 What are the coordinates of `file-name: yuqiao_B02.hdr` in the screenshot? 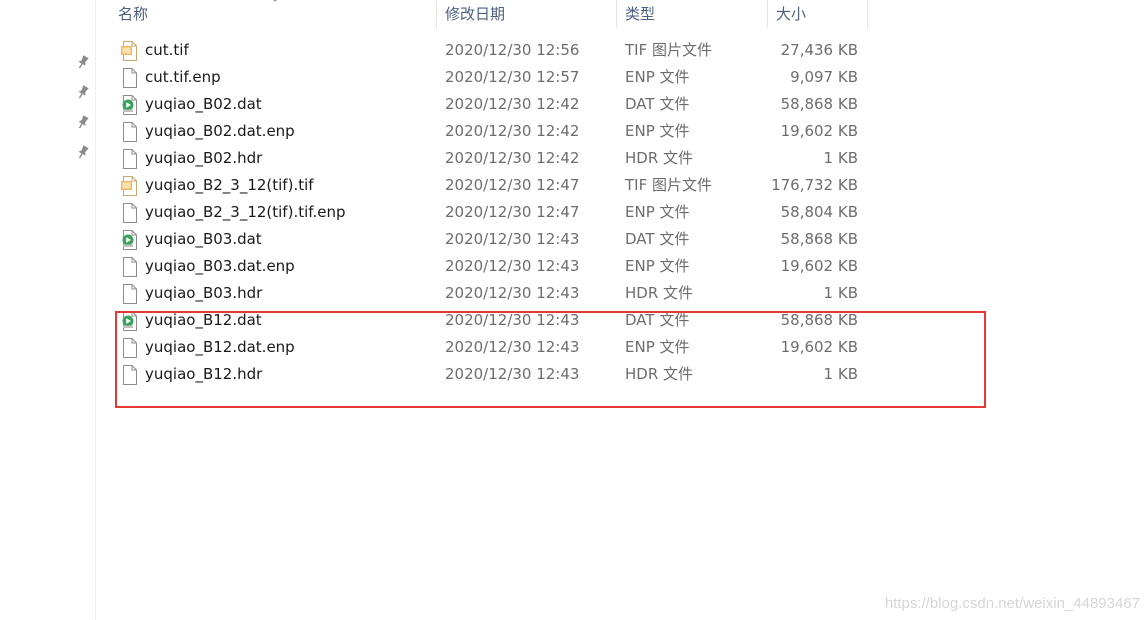 It's located at (203, 158).